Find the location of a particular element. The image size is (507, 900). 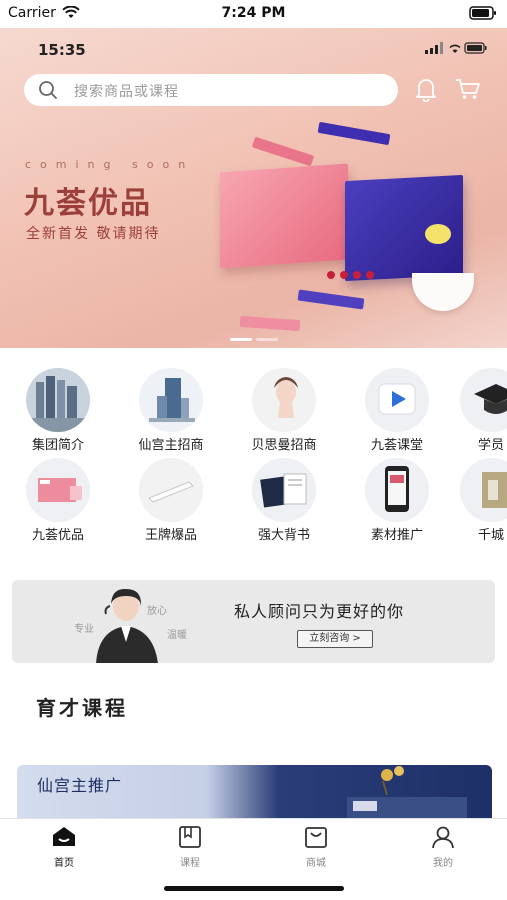

user-icon is located at coordinates (443, 837).